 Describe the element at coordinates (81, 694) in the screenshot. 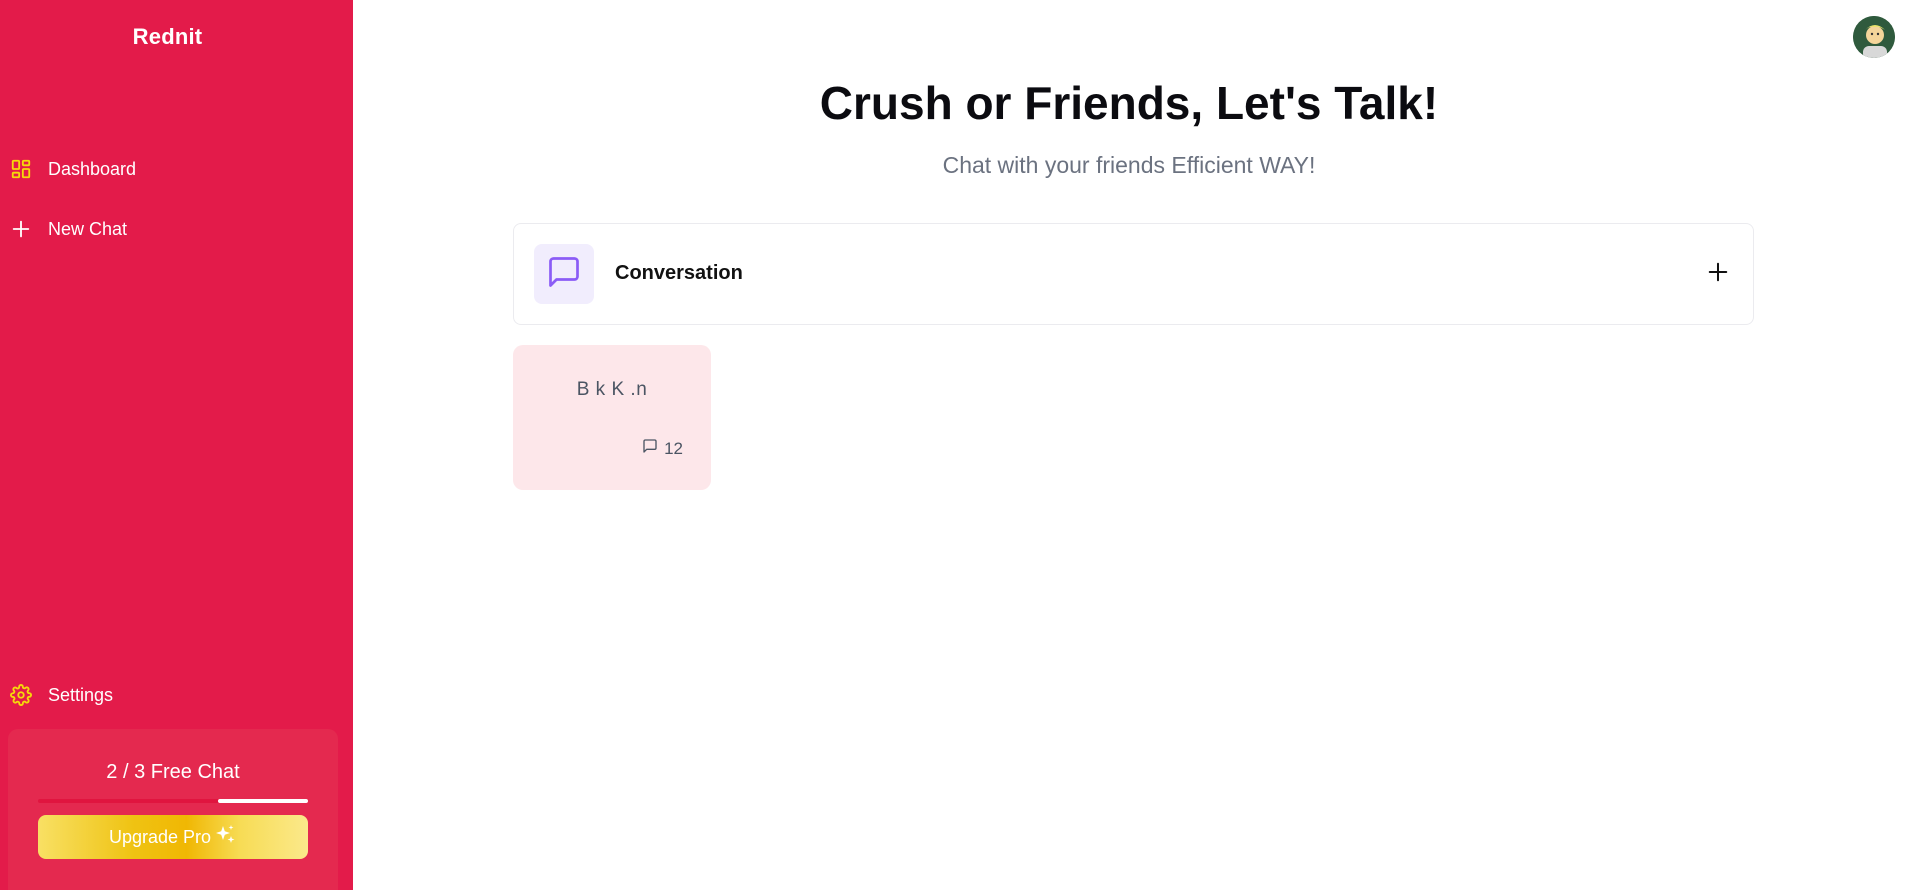

I see `sidebar-item-label: Settings` at that location.